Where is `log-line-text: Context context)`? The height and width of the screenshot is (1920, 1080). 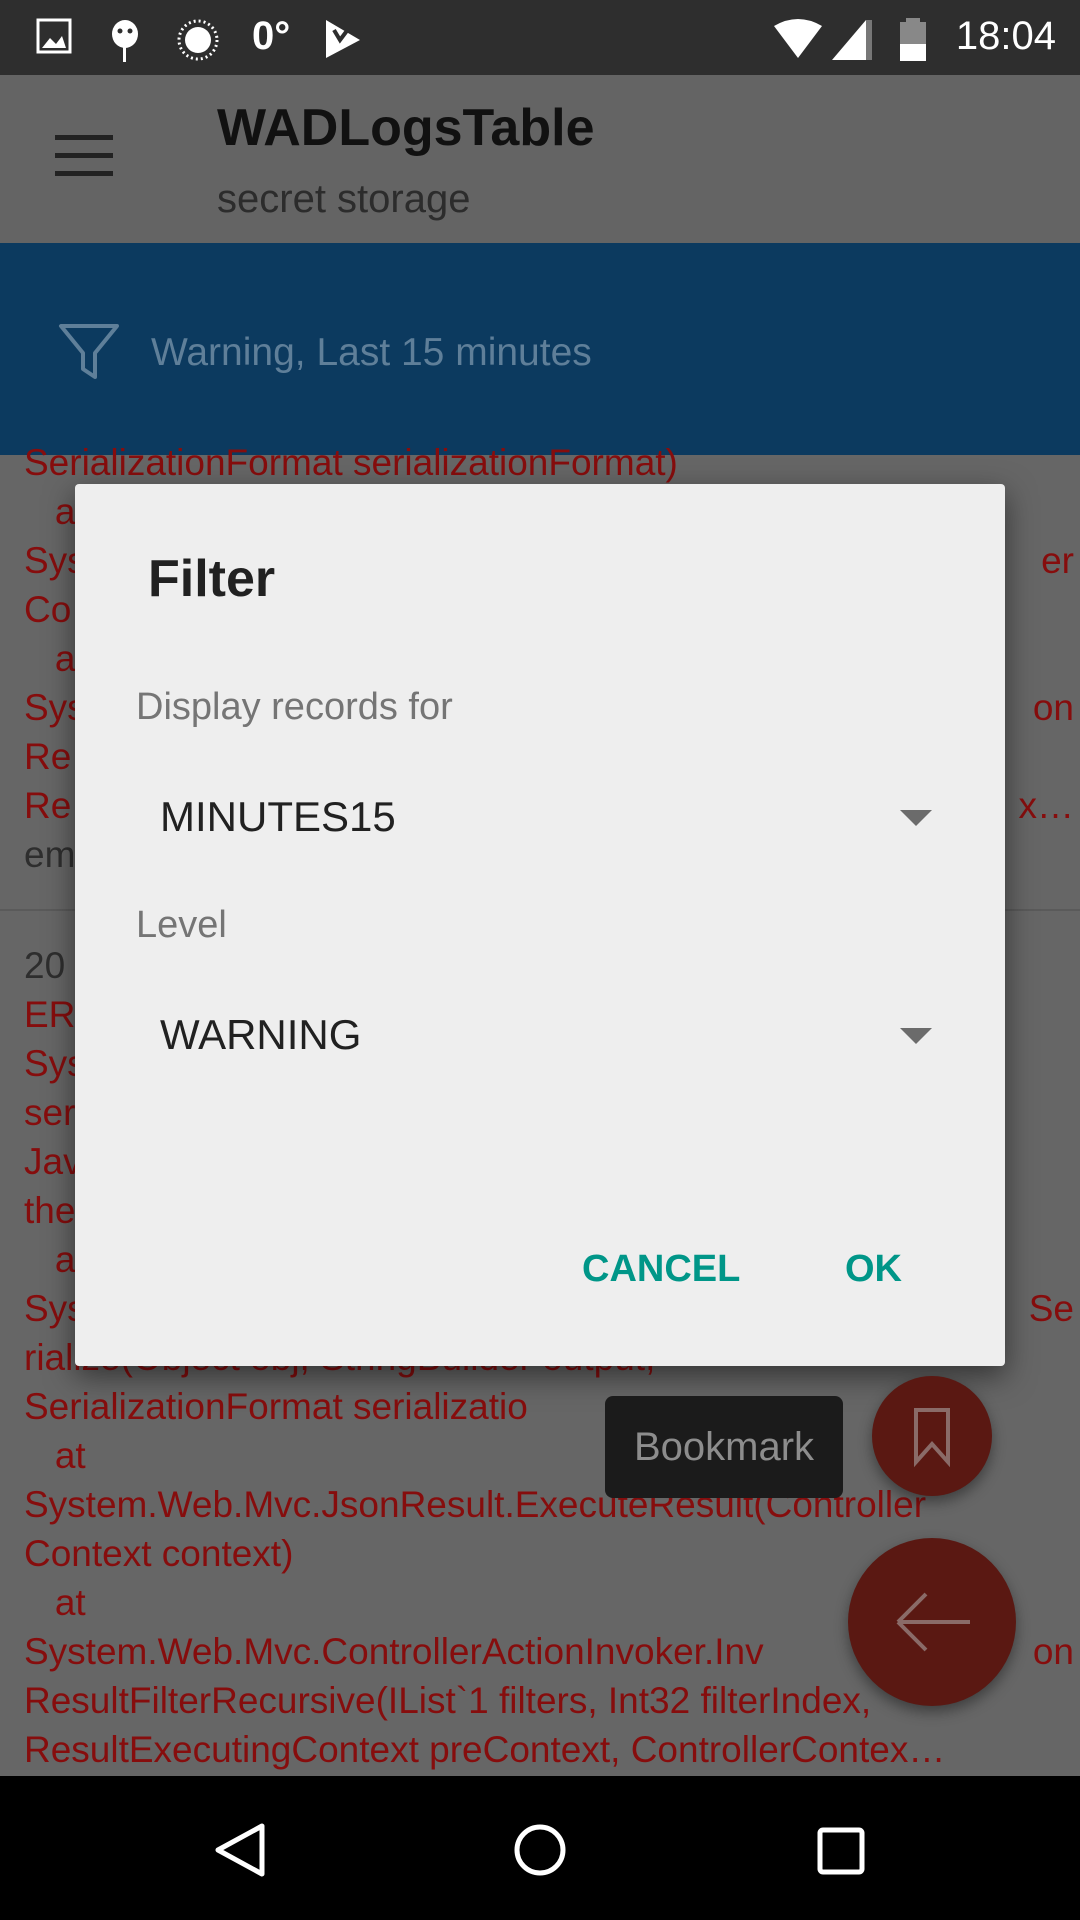
log-line-text: Context context) is located at coordinates (159, 1553).